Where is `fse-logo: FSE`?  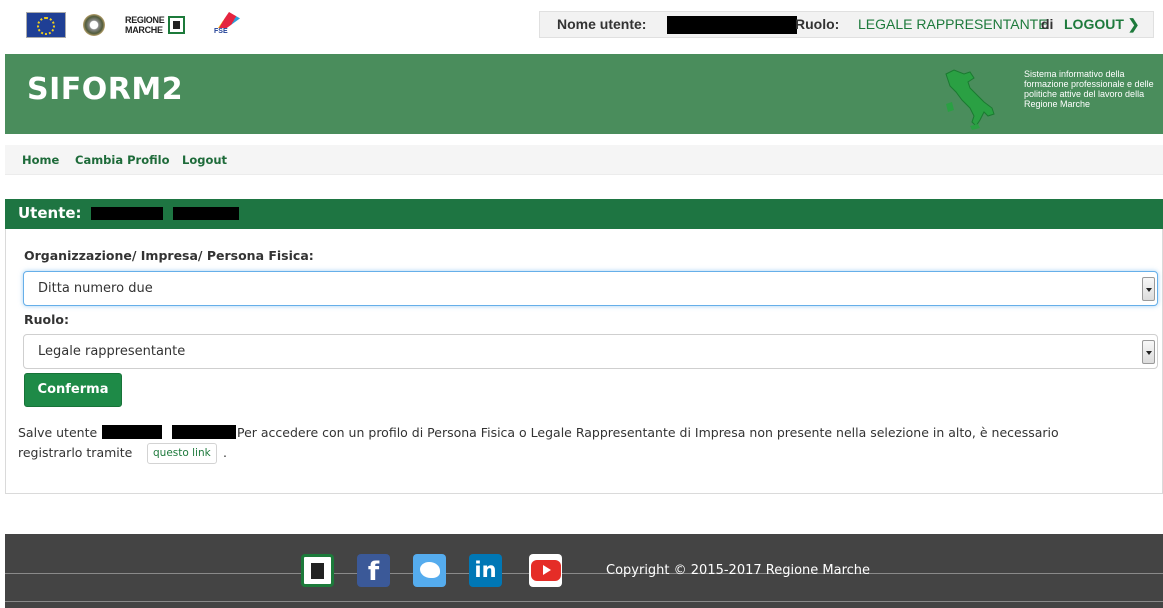
fse-logo: FSE is located at coordinates (229, 29).